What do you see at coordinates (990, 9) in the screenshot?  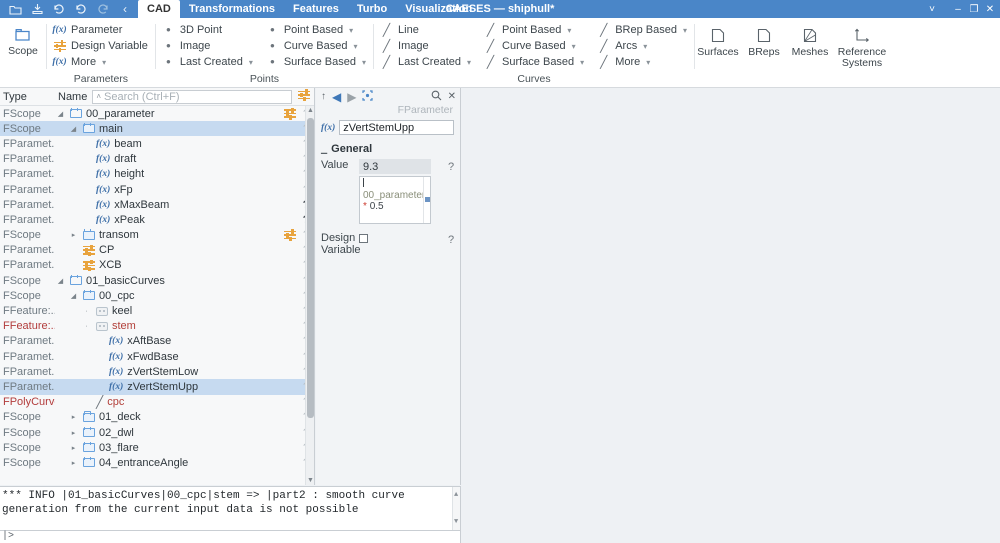 I see `close-button: ✕` at bounding box center [990, 9].